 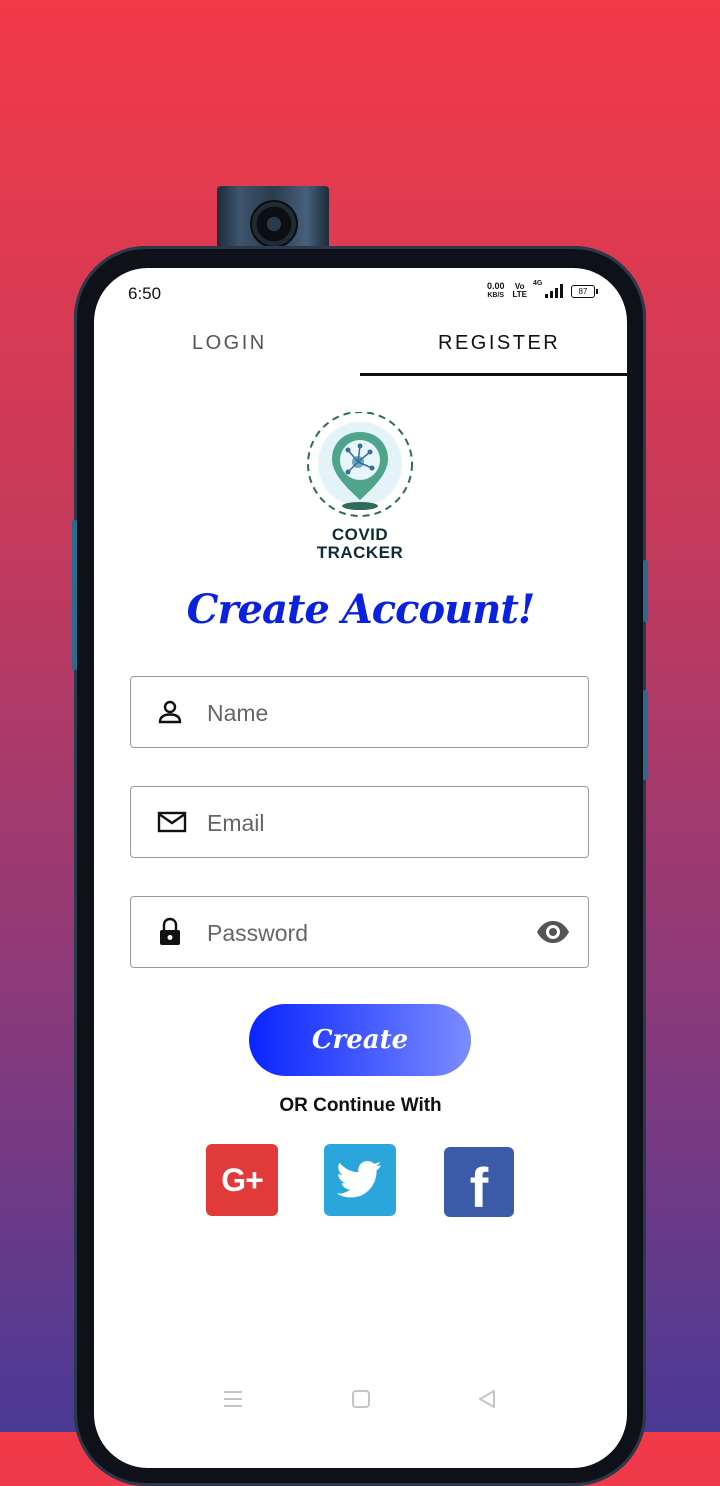 I want to click on or-continue-label: OR Continue With, so click(x=360, y=1105).